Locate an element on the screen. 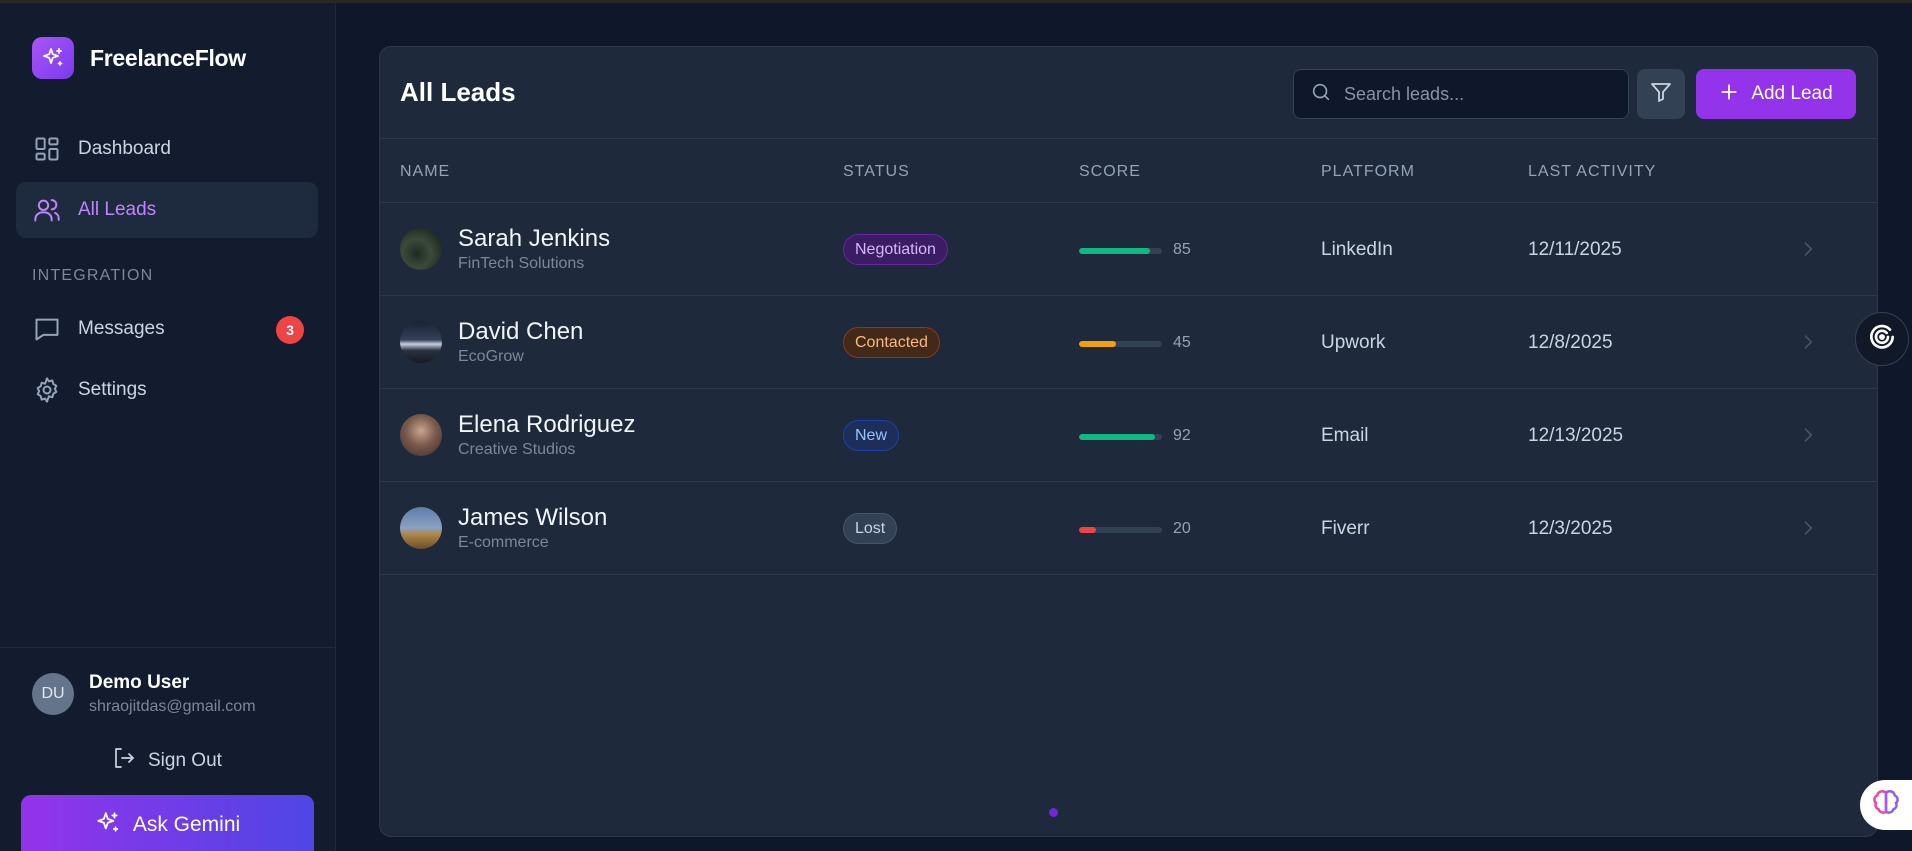 This screenshot has height=851, width=1912. sign-out-button: Sign Out is located at coordinates (167, 760).